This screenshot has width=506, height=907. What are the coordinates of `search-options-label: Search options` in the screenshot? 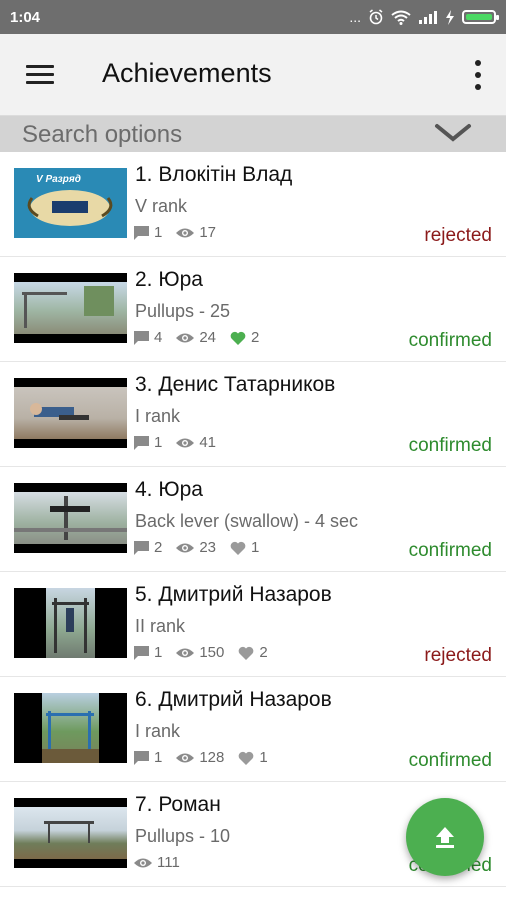 It's located at (102, 134).